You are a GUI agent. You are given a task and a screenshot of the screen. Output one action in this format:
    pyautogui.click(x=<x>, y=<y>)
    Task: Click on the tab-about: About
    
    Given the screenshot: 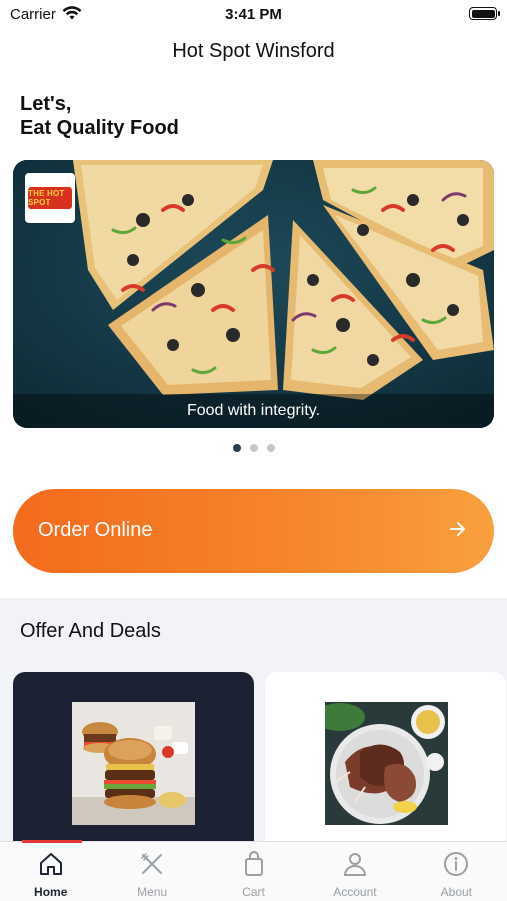 What is the action you would take?
    pyautogui.click(x=456, y=871)
    